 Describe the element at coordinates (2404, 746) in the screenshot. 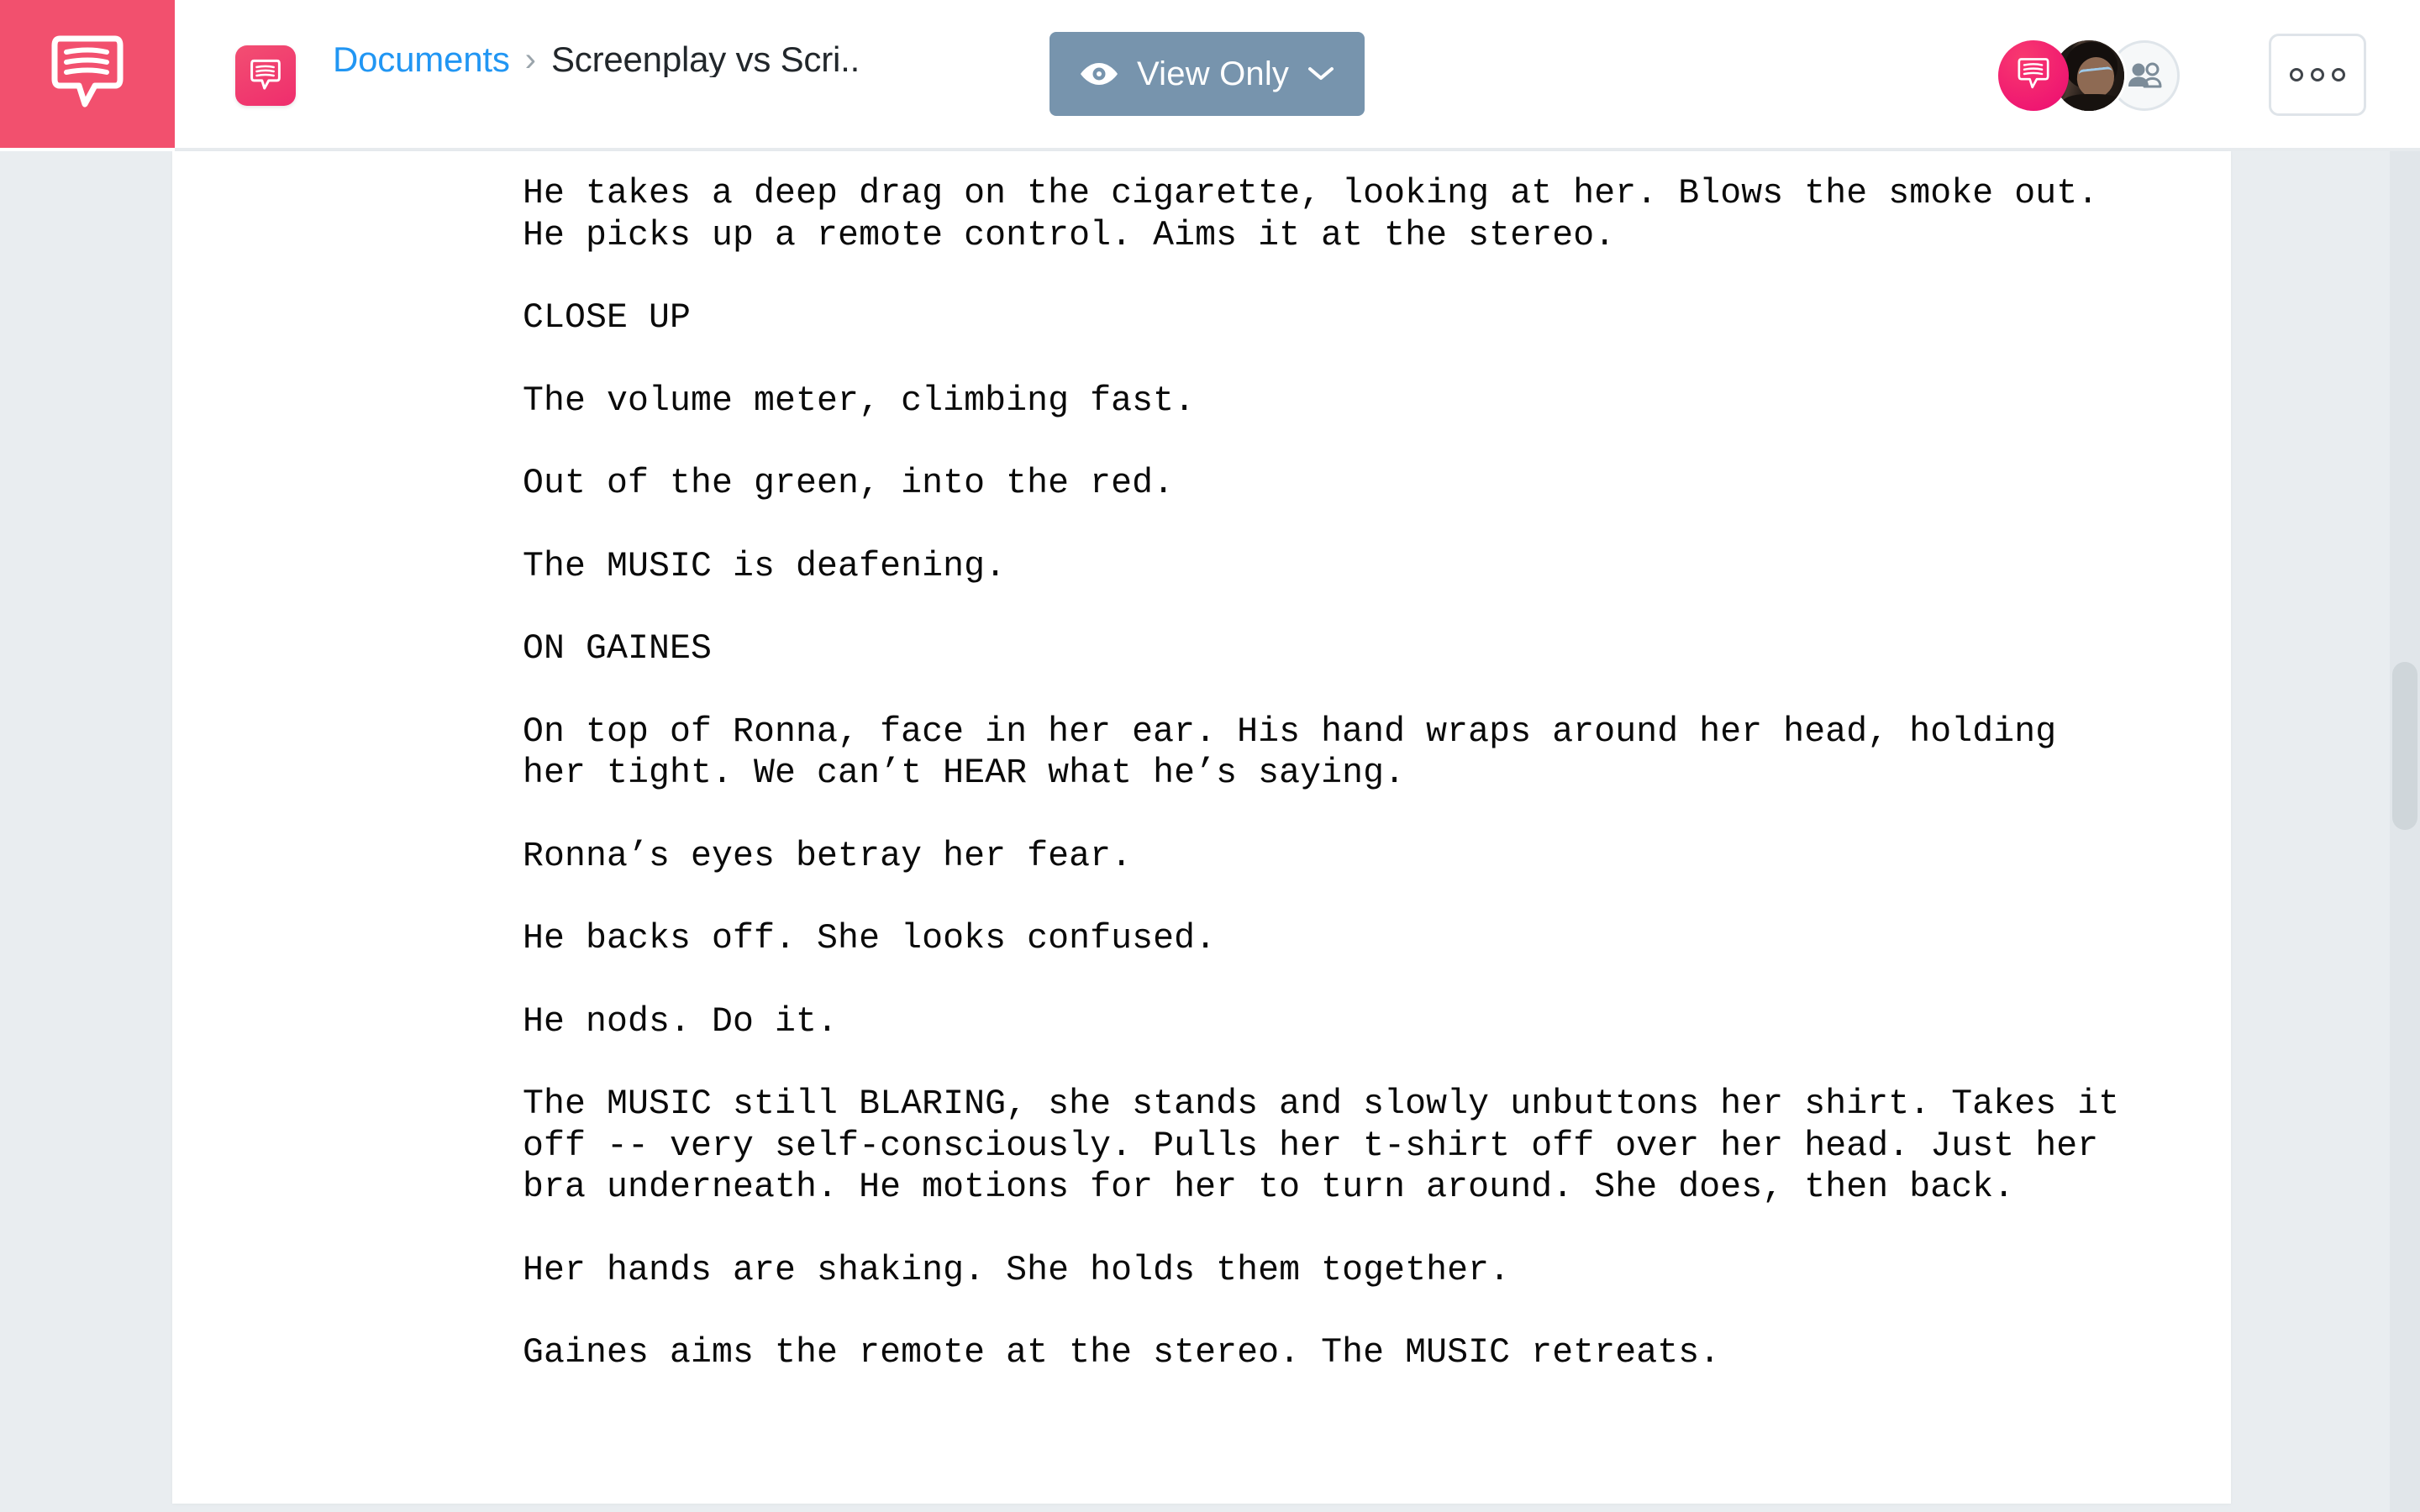

I see `scrollbar-thumb` at that location.